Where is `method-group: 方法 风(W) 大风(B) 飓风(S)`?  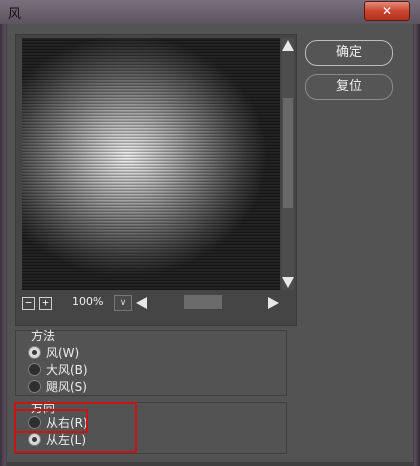 method-group: 方法 风(W) 大风(B) 飓风(S) is located at coordinates (151, 362).